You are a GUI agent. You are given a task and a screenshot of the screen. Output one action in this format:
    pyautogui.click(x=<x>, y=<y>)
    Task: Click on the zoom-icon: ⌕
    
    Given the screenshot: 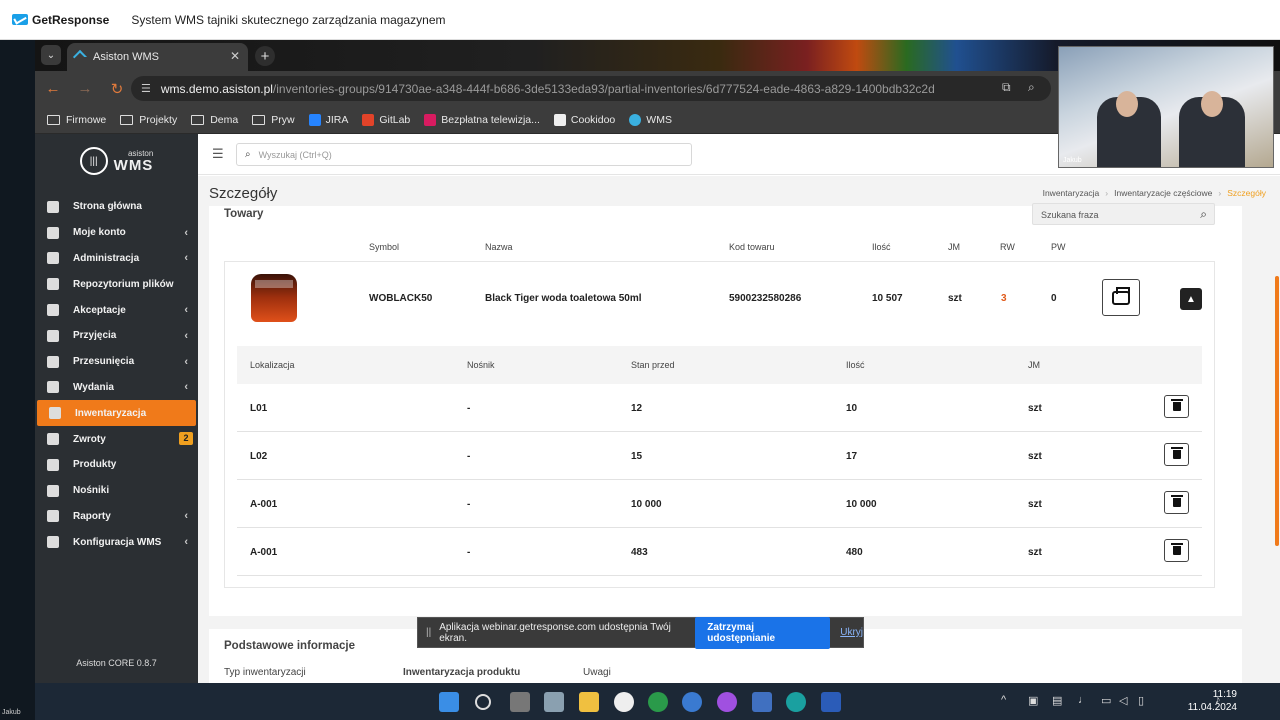 What is the action you would take?
    pyautogui.click(x=1031, y=87)
    